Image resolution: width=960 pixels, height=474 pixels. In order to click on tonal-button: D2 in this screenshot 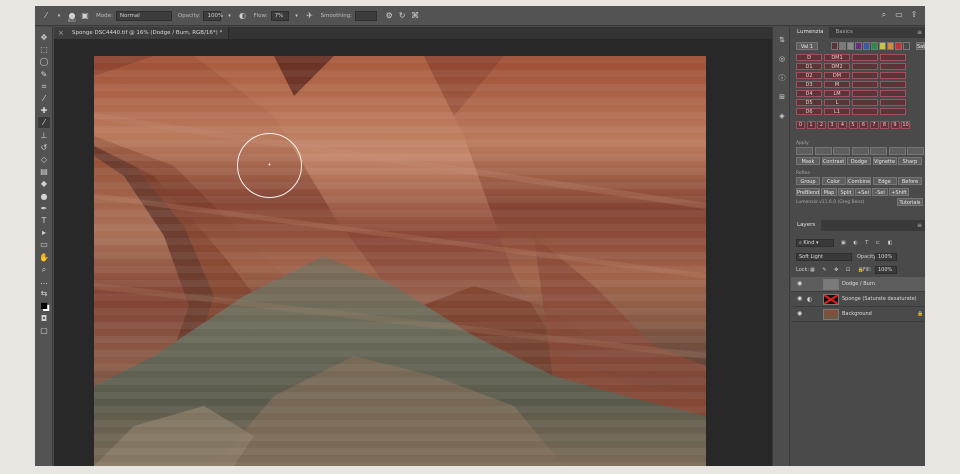, I will do `click(809, 75)`.